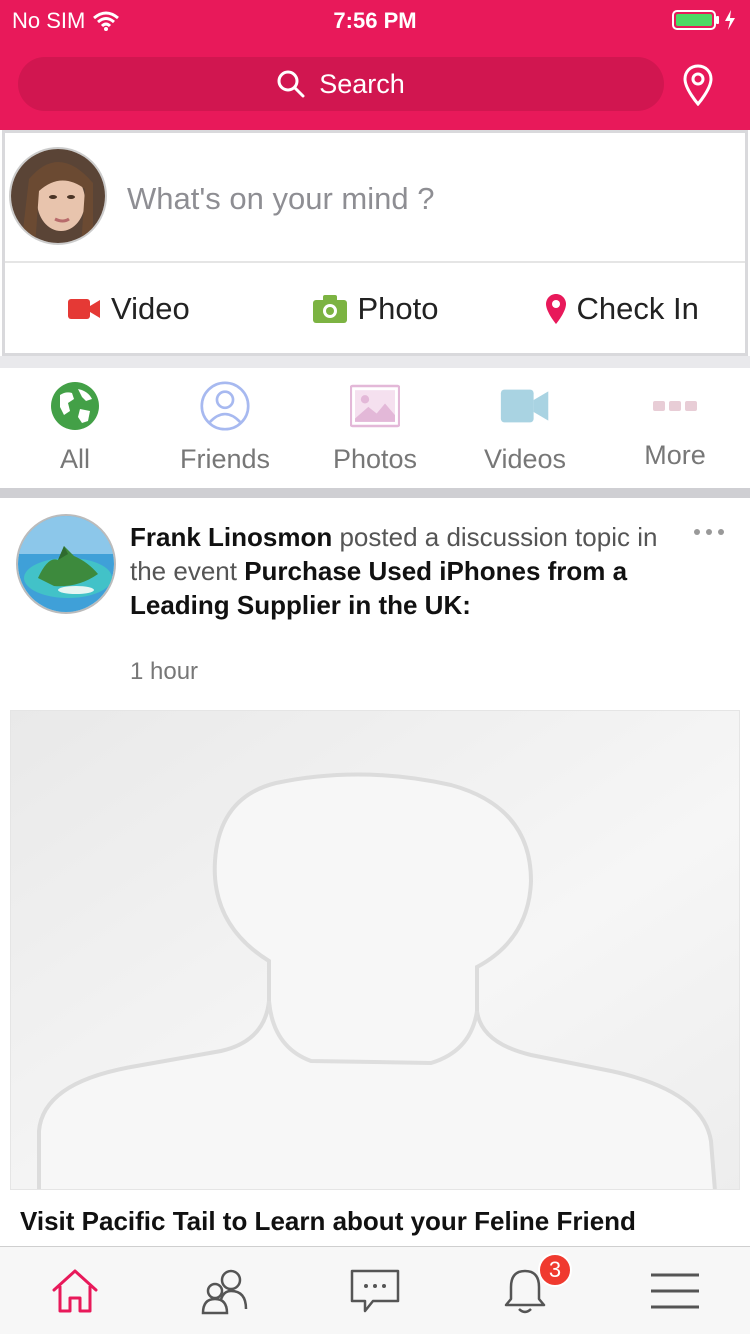 The height and width of the screenshot is (1334, 750). I want to click on bottom-tab-bar: 3, so click(375, 1290).